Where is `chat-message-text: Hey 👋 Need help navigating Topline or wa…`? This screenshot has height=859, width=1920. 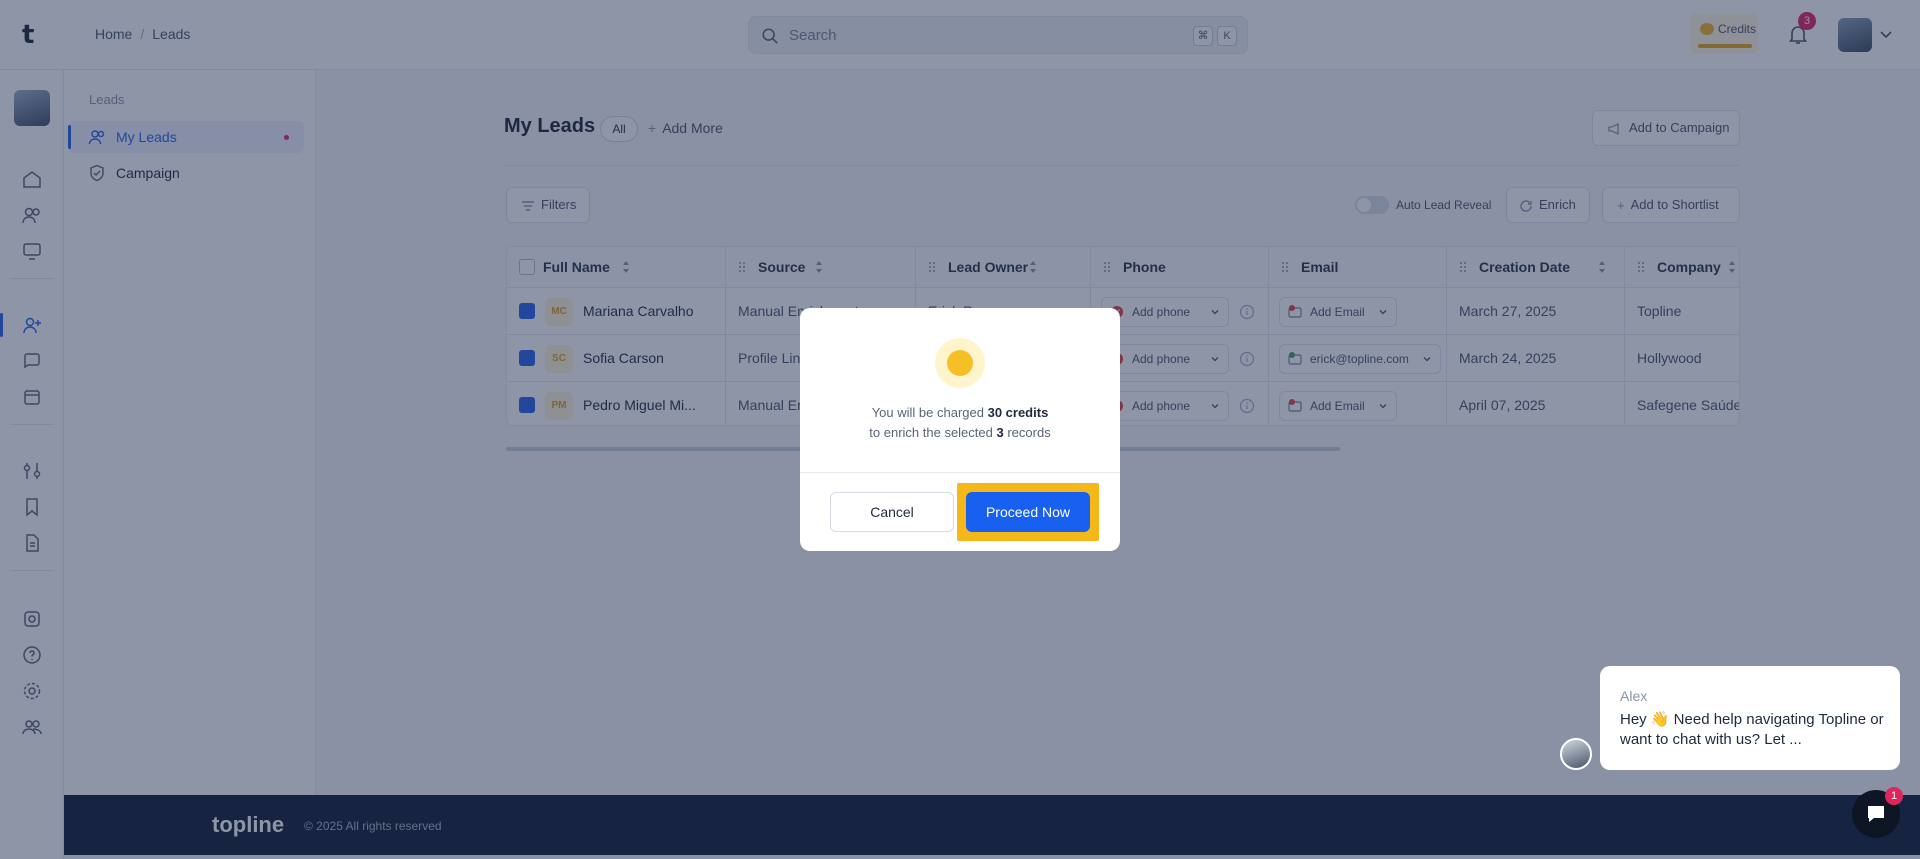 chat-message-text: Hey 👋 Need help navigating Topline or wa… is located at coordinates (1752, 729).